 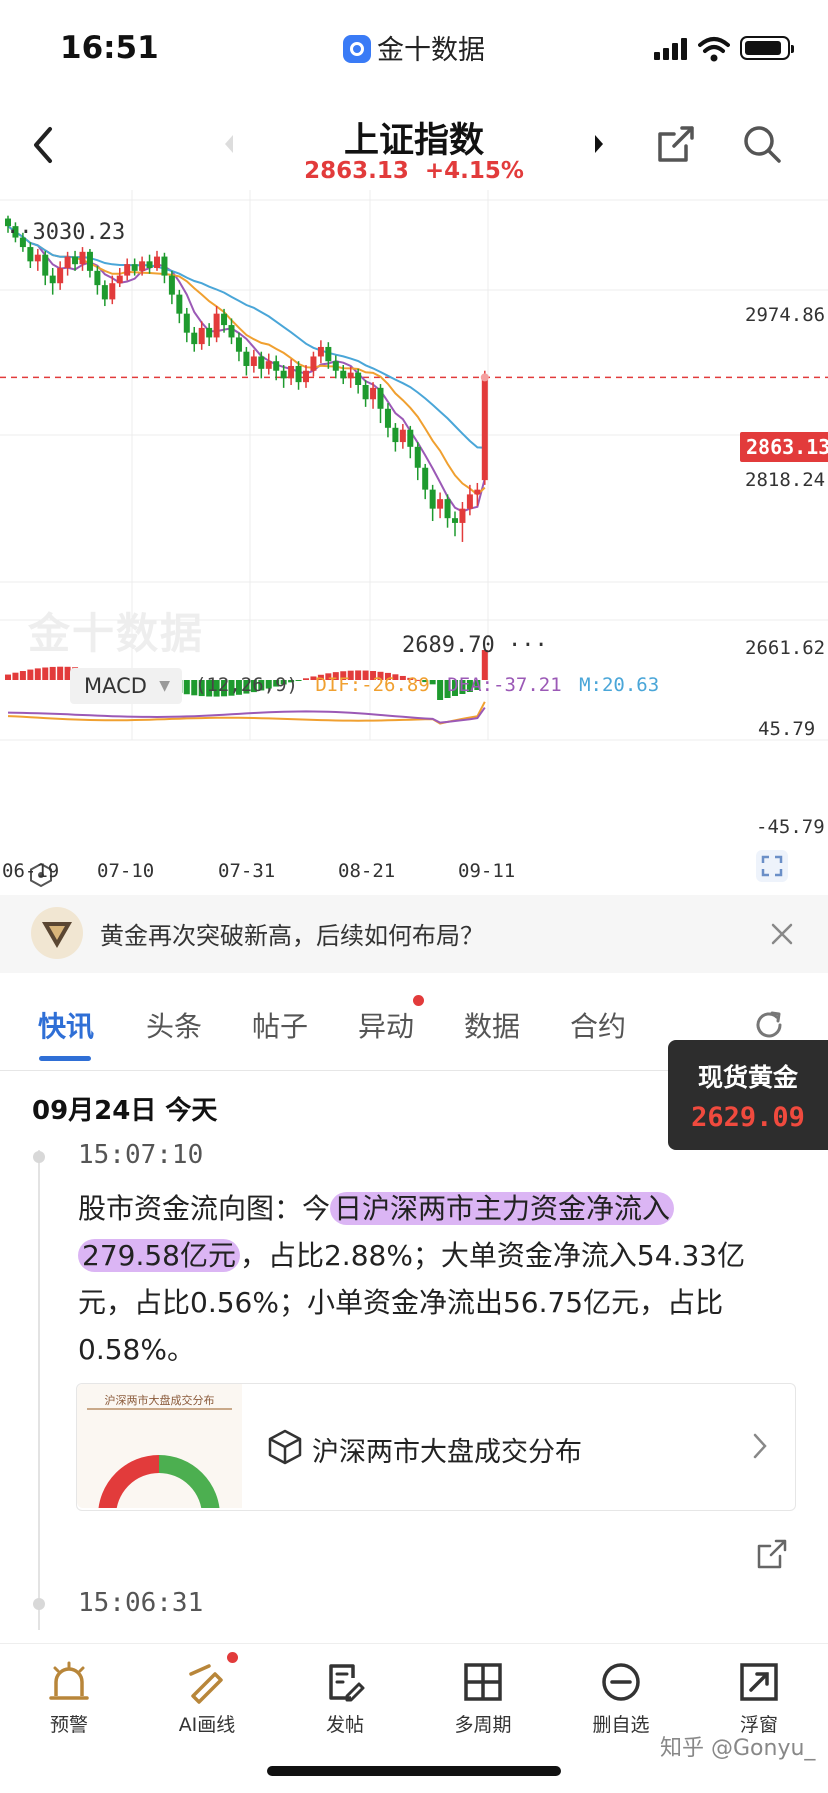 I want to click on spot-gold-widget: 现货黄金 2629.09, so click(x=748, y=1095).